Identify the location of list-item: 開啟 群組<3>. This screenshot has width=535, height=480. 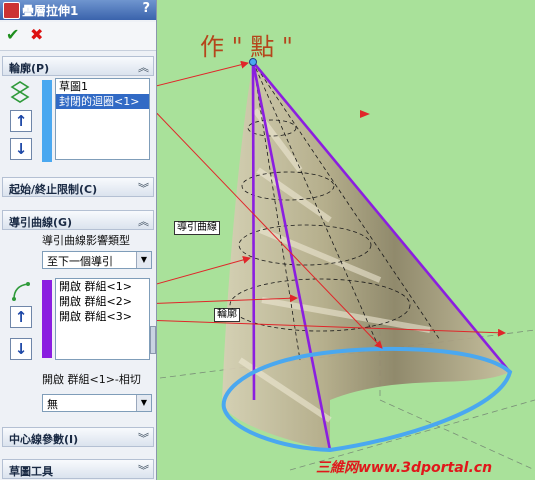
(102, 316).